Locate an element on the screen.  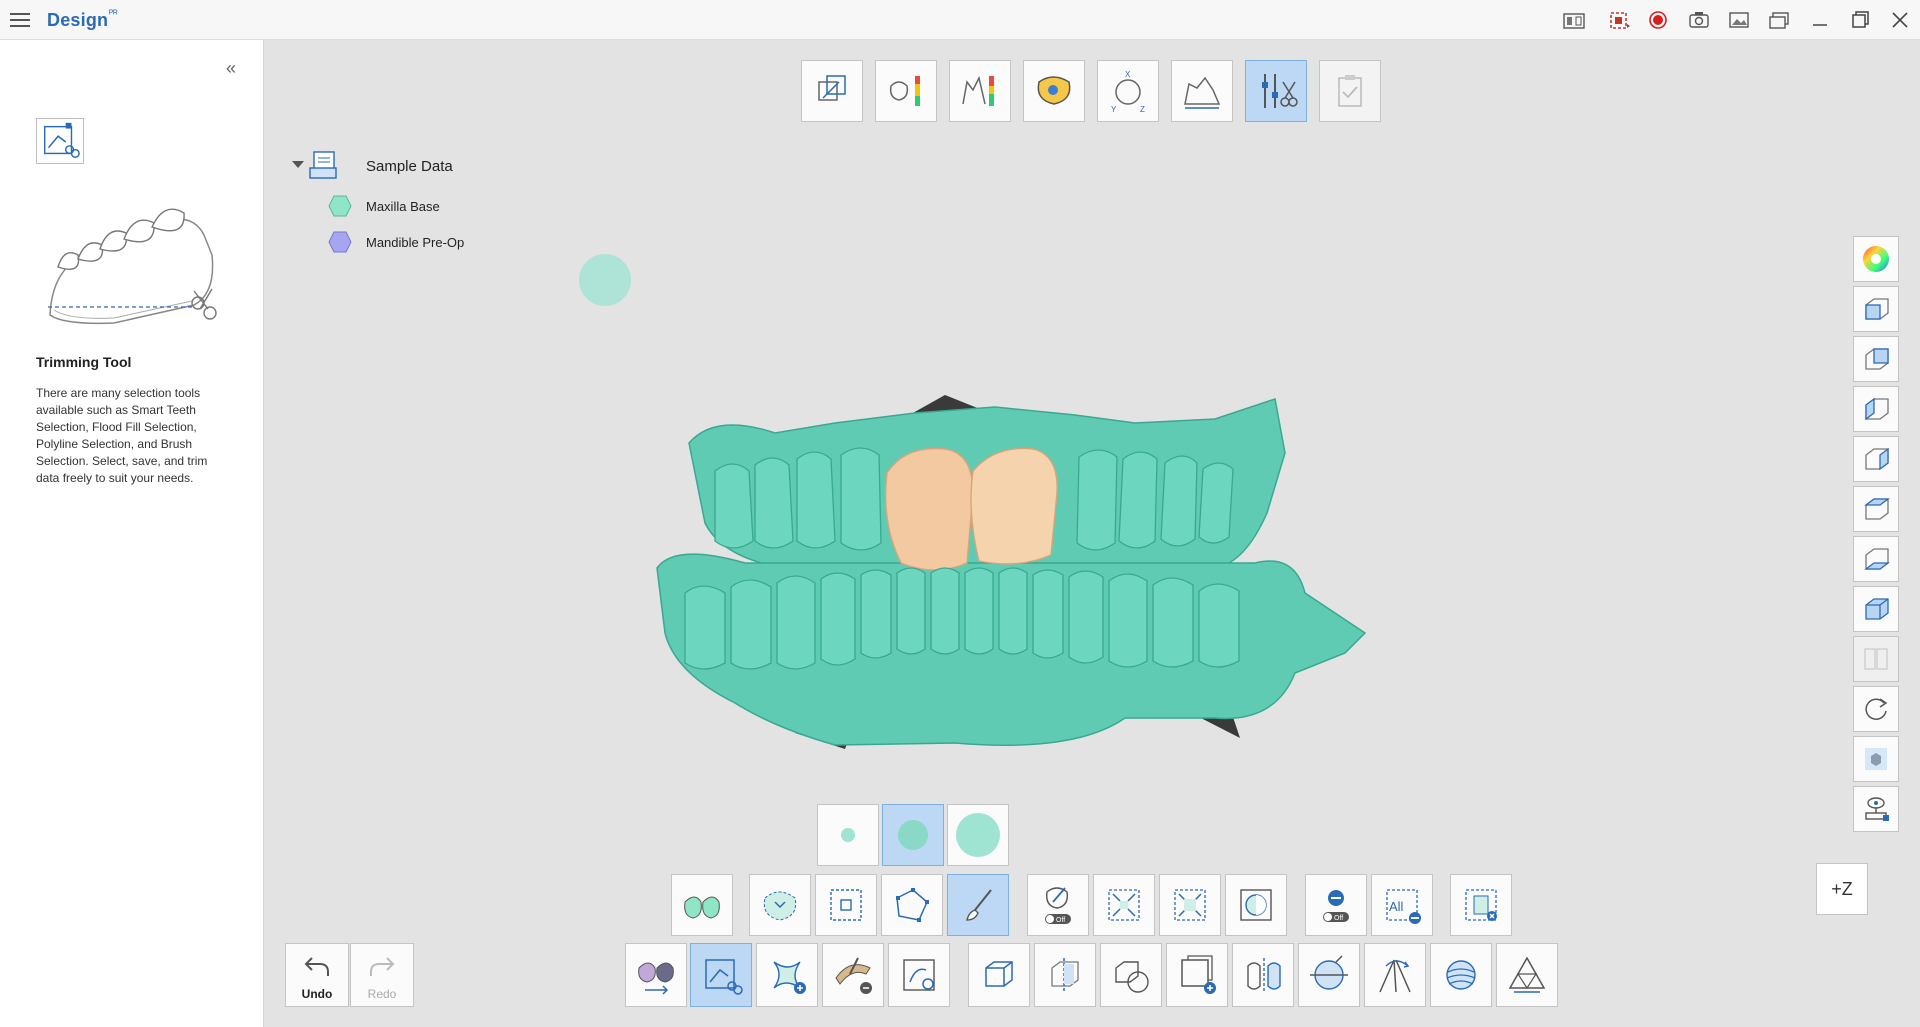
window-switch-icon is located at coordinates (1779, 20).